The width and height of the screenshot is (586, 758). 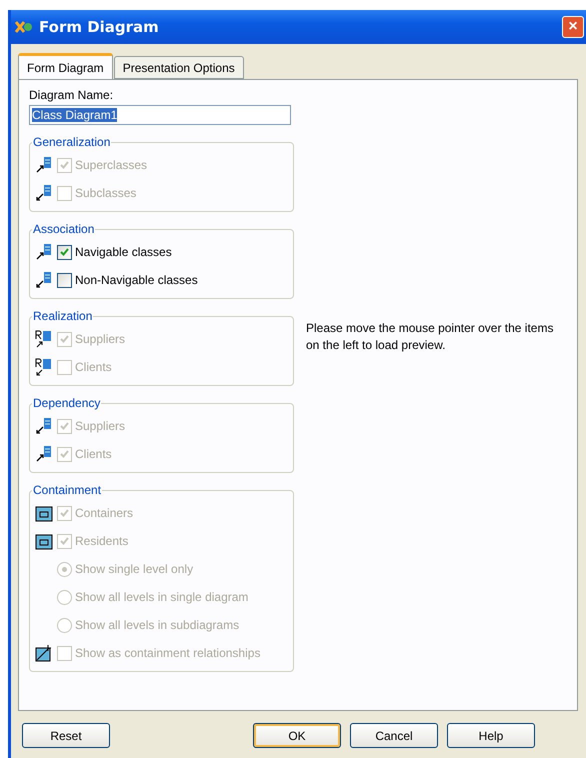 What do you see at coordinates (72, 142) in the screenshot?
I see `group-title: Generalization` at bounding box center [72, 142].